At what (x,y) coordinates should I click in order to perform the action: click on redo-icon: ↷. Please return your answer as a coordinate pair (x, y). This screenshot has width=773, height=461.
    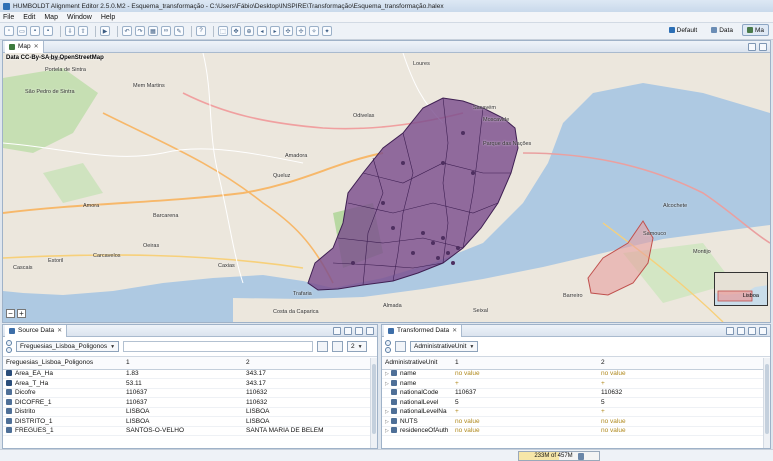
    Looking at the image, I should click on (140, 31).